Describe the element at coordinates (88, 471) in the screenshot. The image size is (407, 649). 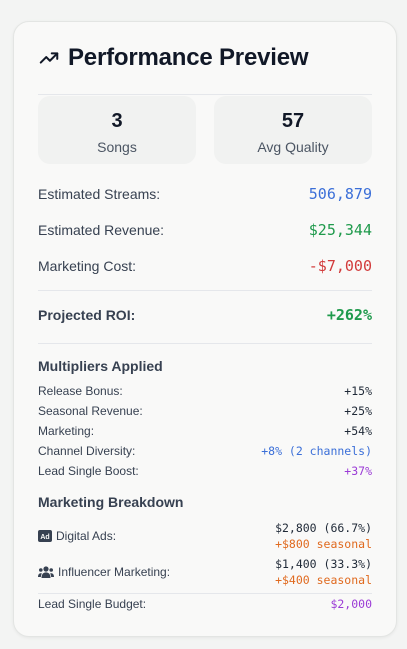
I see `multiplier-label: Lead Single Boost:` at that location.